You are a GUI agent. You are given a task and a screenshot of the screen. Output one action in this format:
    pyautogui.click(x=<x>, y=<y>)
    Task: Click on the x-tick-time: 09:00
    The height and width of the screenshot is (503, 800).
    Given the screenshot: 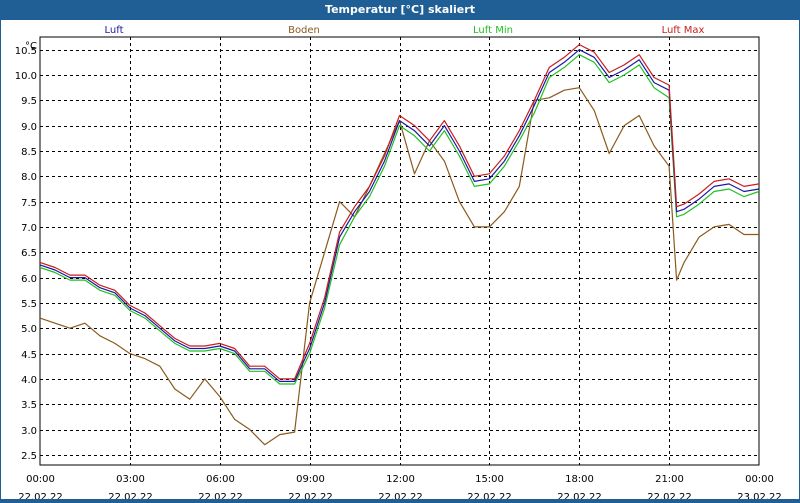 What is the action you would take?
    pyautogui.click(x=310, y=479)
    